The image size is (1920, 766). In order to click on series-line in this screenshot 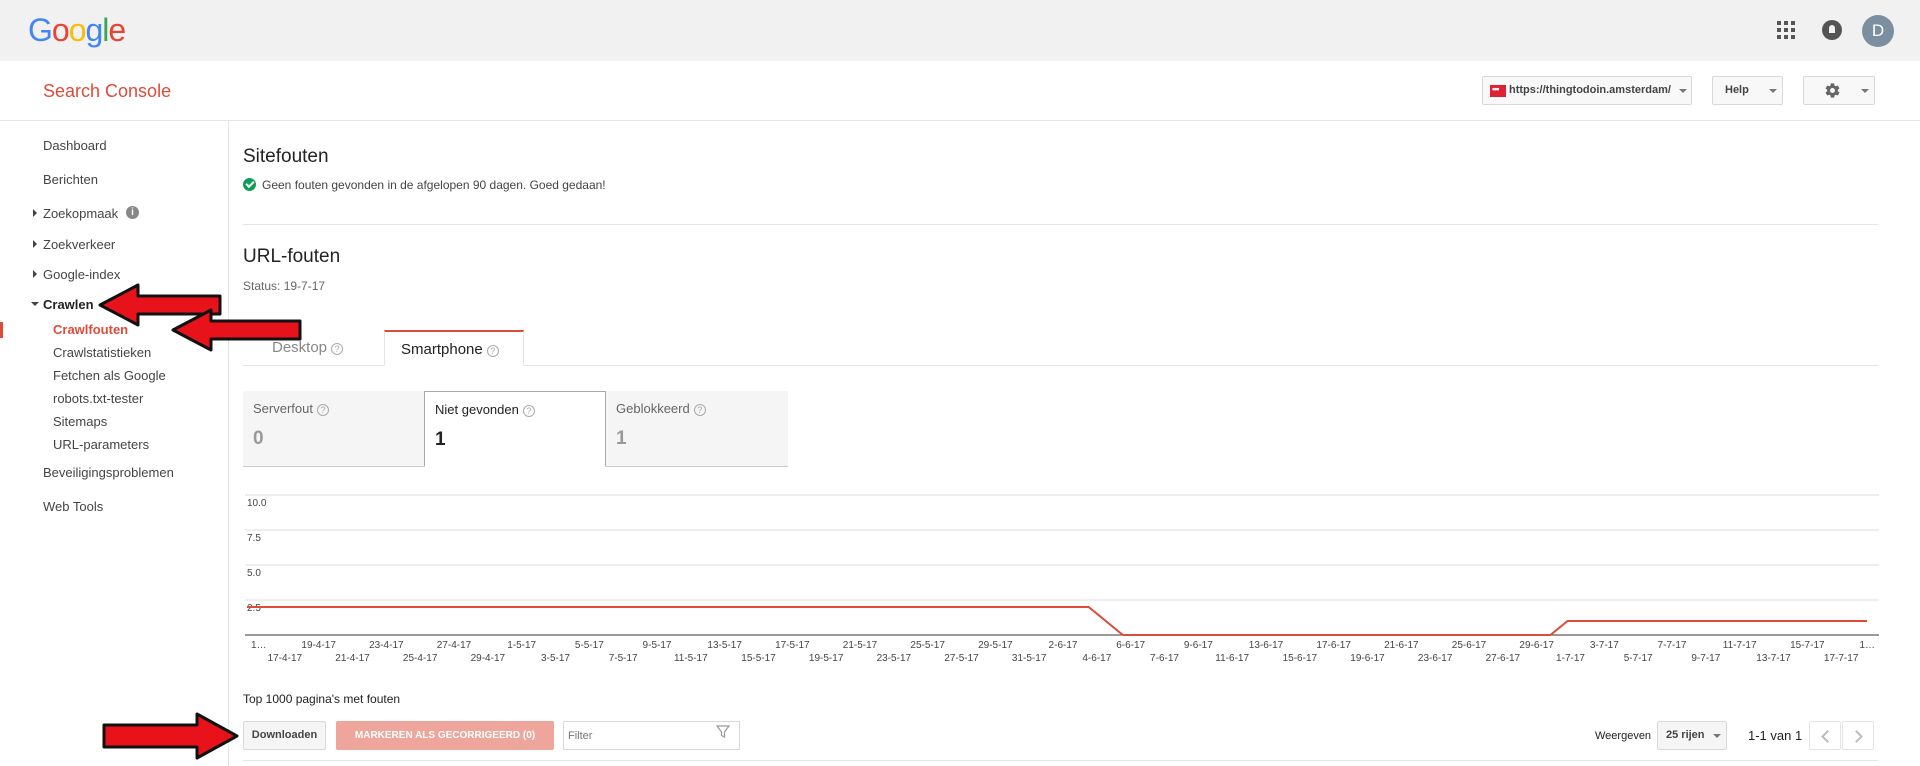, I will do `click(1057, 621)`.